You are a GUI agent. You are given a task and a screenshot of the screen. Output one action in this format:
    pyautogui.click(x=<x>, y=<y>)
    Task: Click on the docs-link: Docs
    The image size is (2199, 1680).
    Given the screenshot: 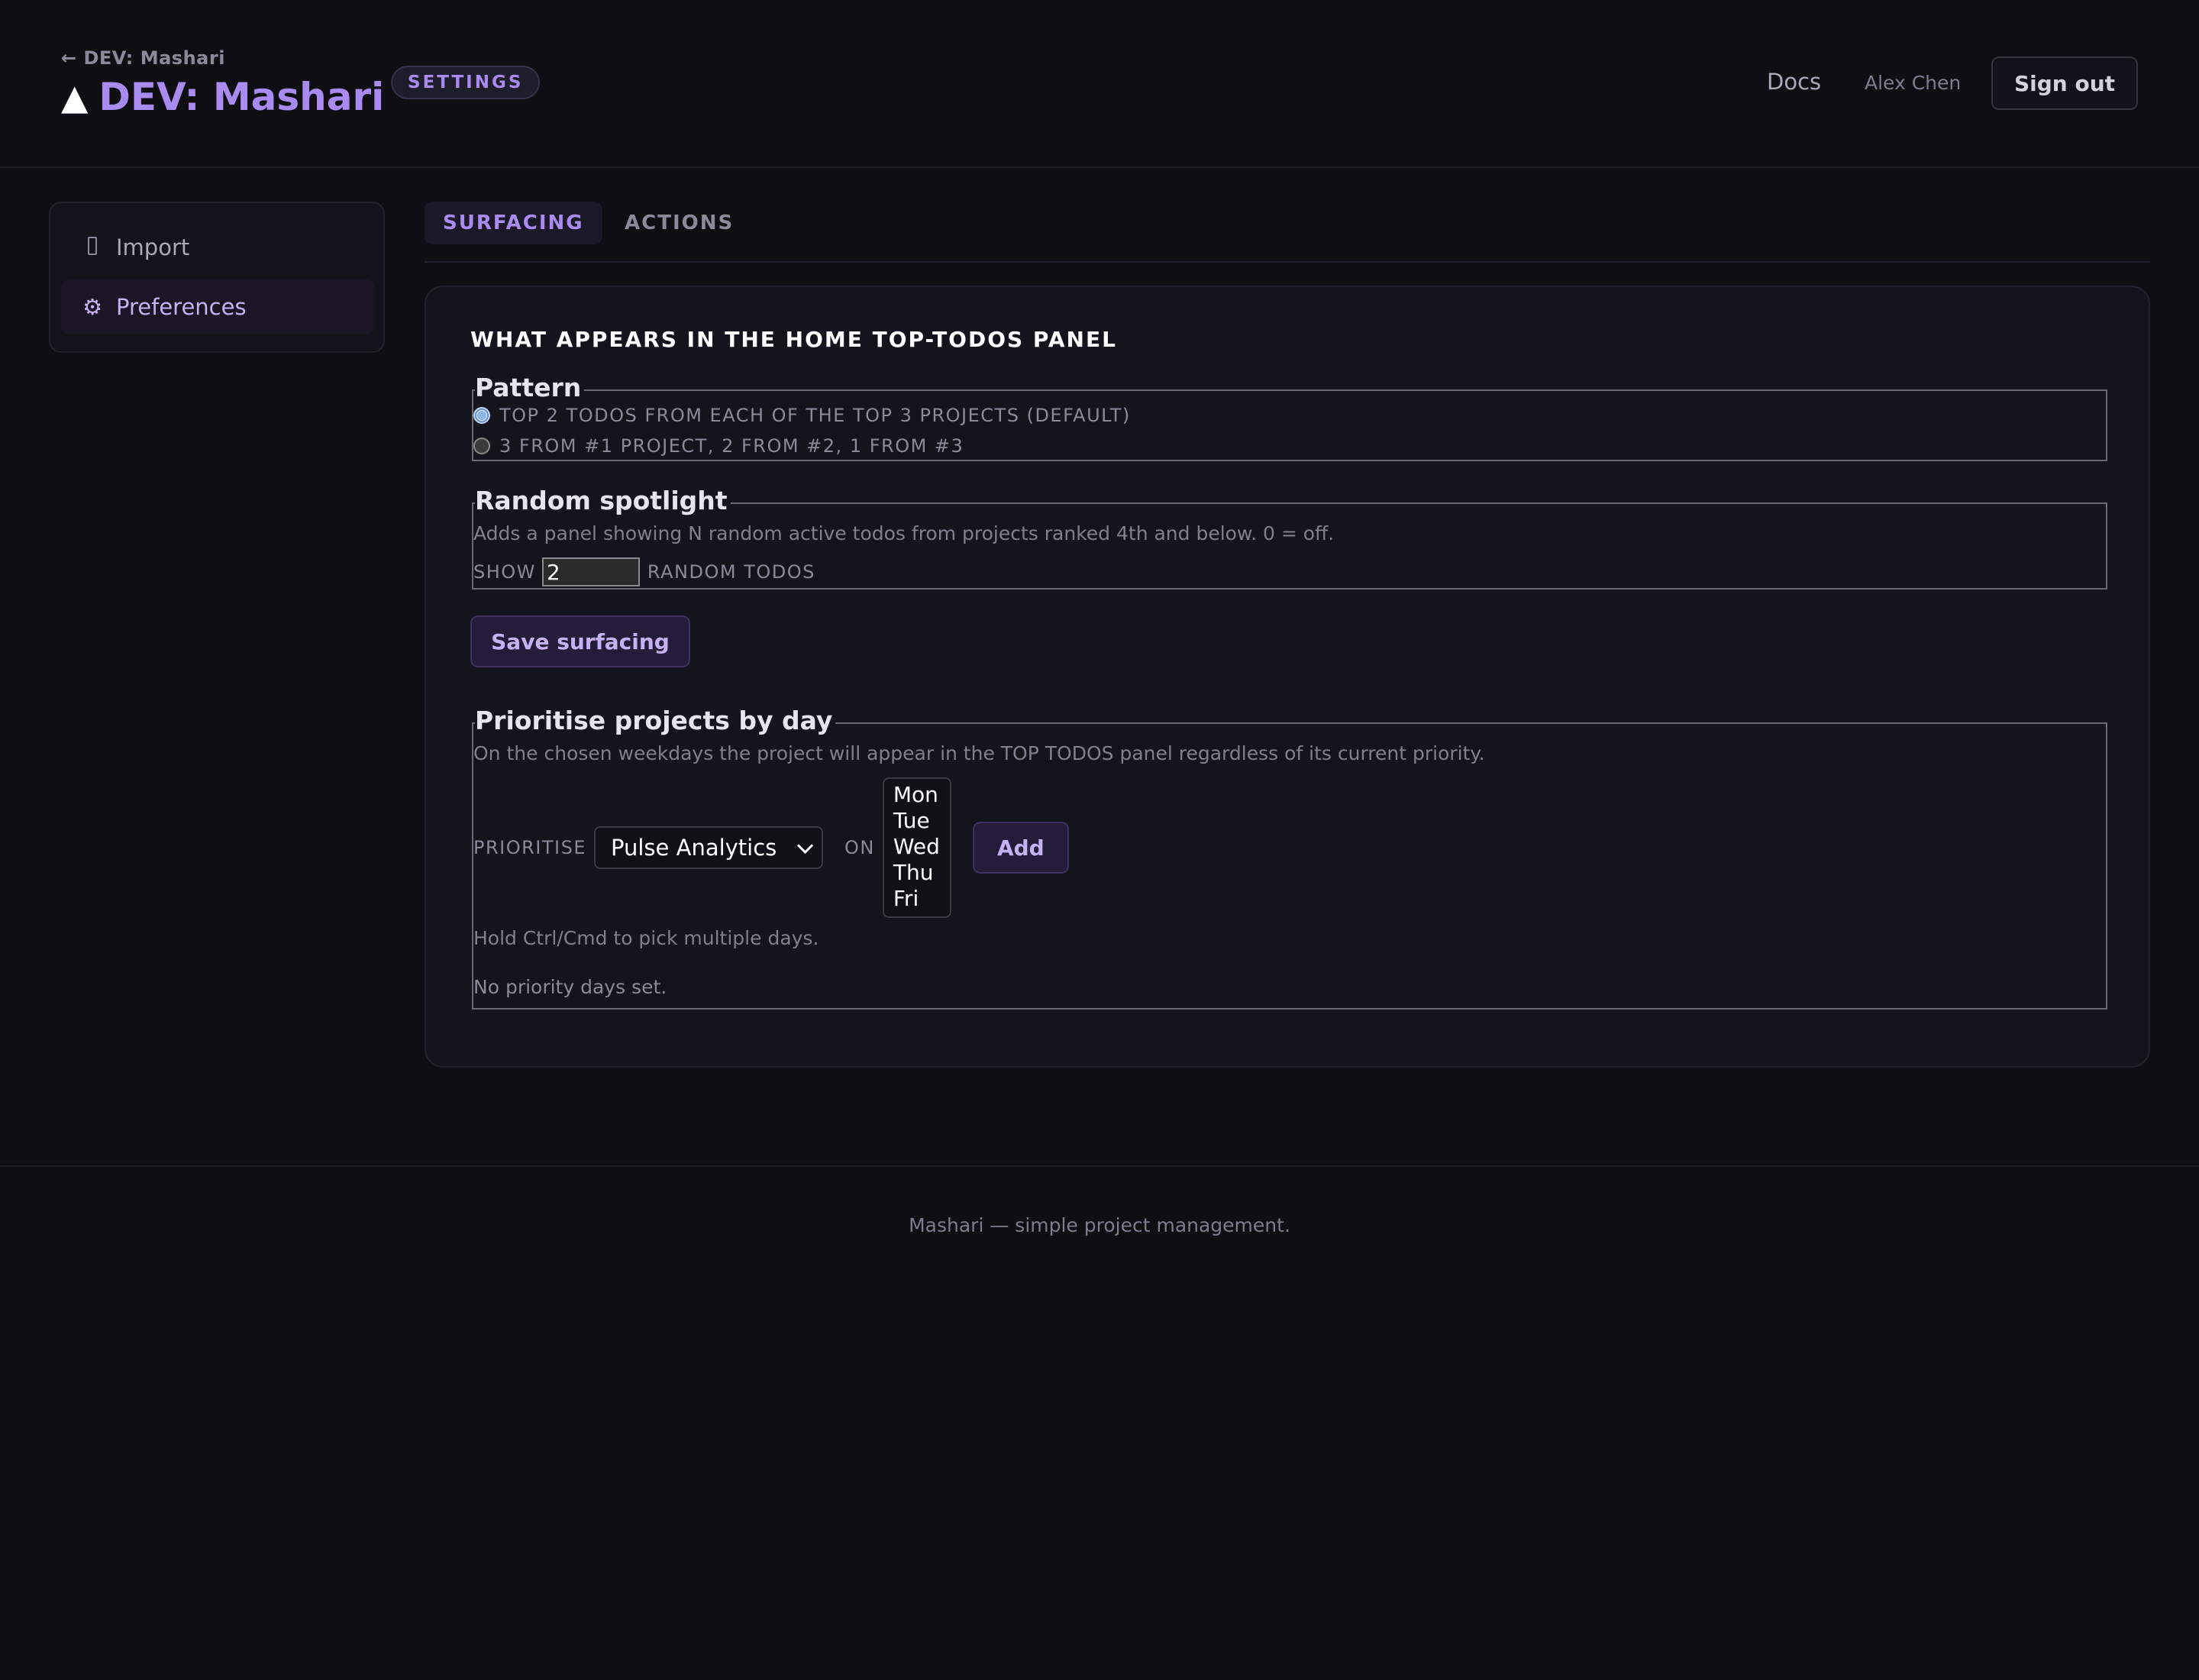 What is the action you would take?
    pyautogui.click(x=1794, y=82)
    